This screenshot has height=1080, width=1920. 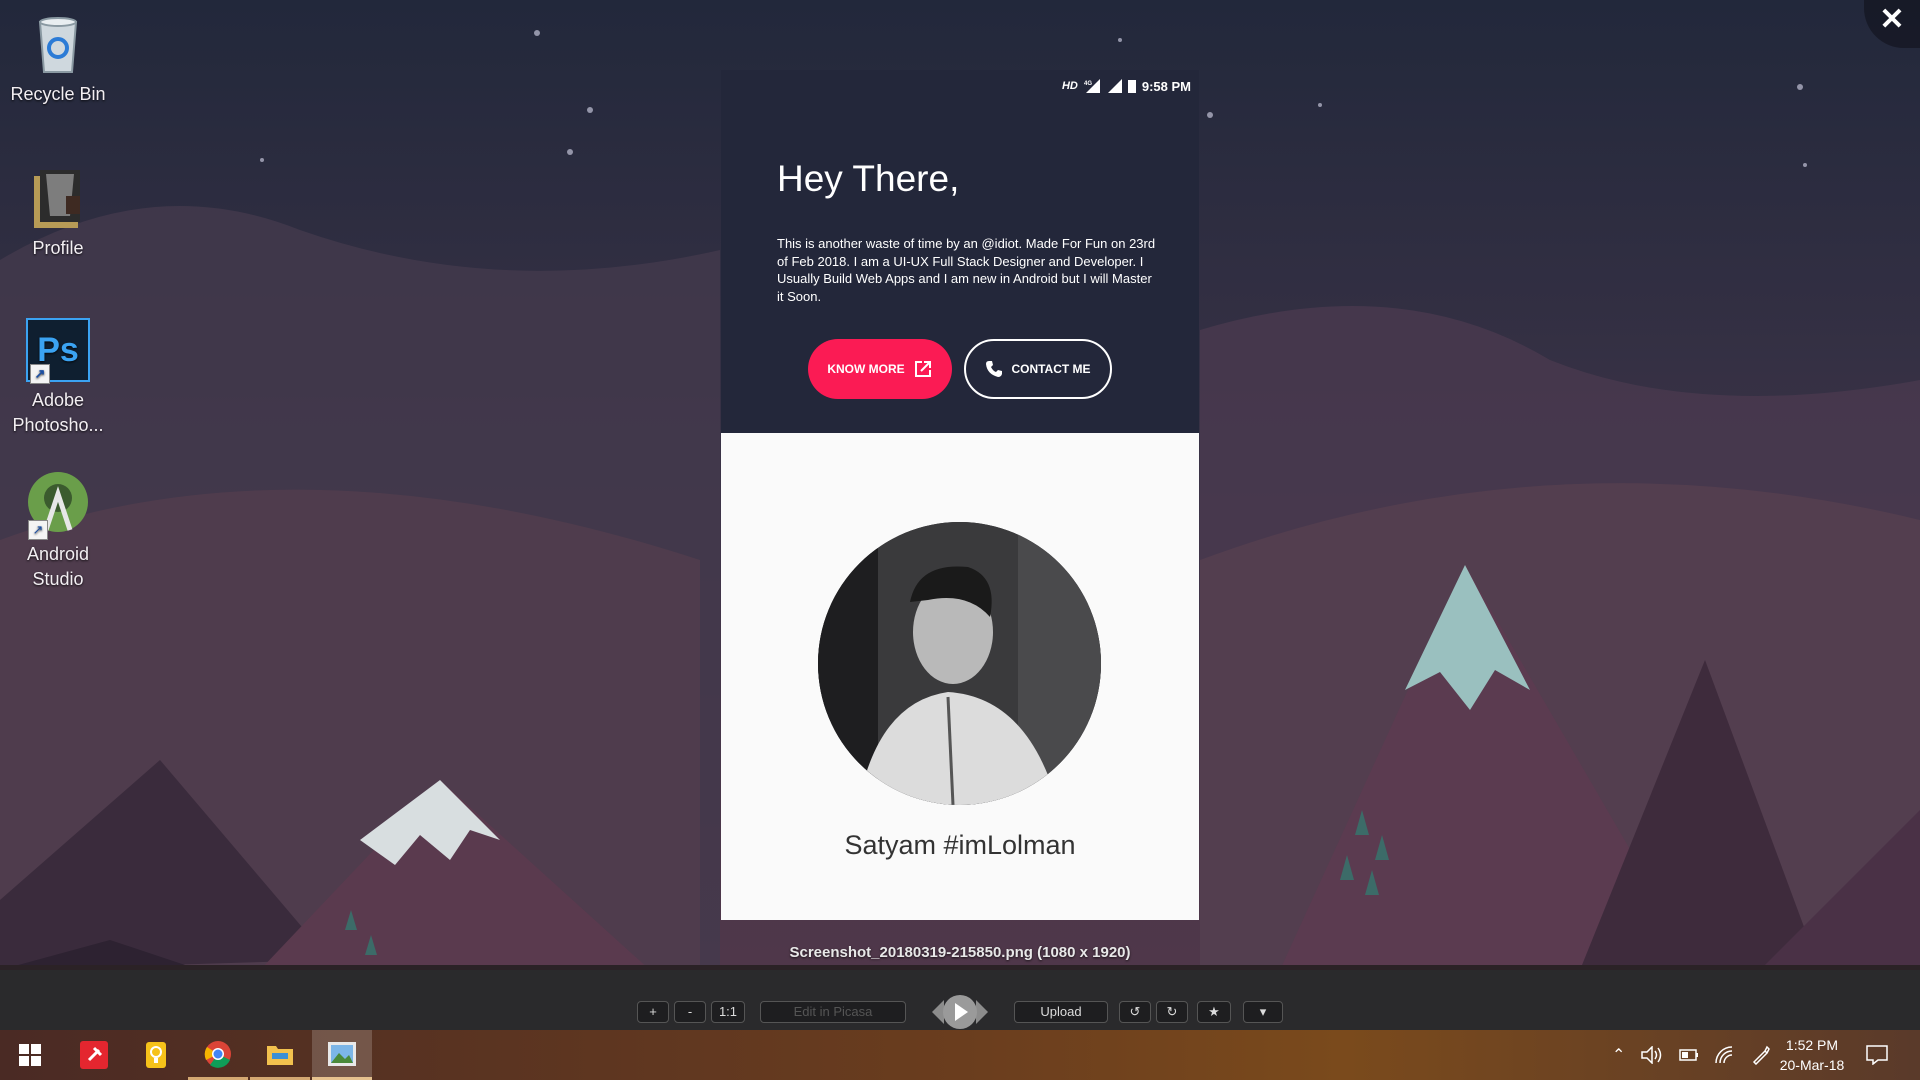 What do you see at coordinates (1166, 86) in the screenshot?
I see `status-time: 9:58 PM` at bounding box center [1166, 86].